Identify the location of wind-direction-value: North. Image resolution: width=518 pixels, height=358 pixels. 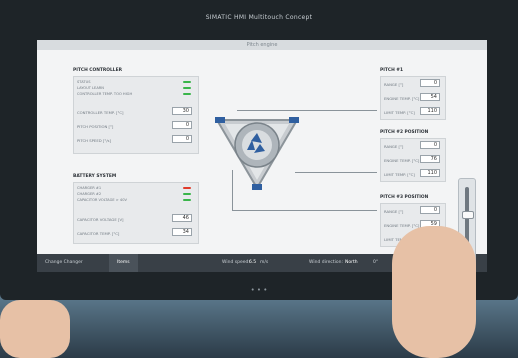
(351, 262).